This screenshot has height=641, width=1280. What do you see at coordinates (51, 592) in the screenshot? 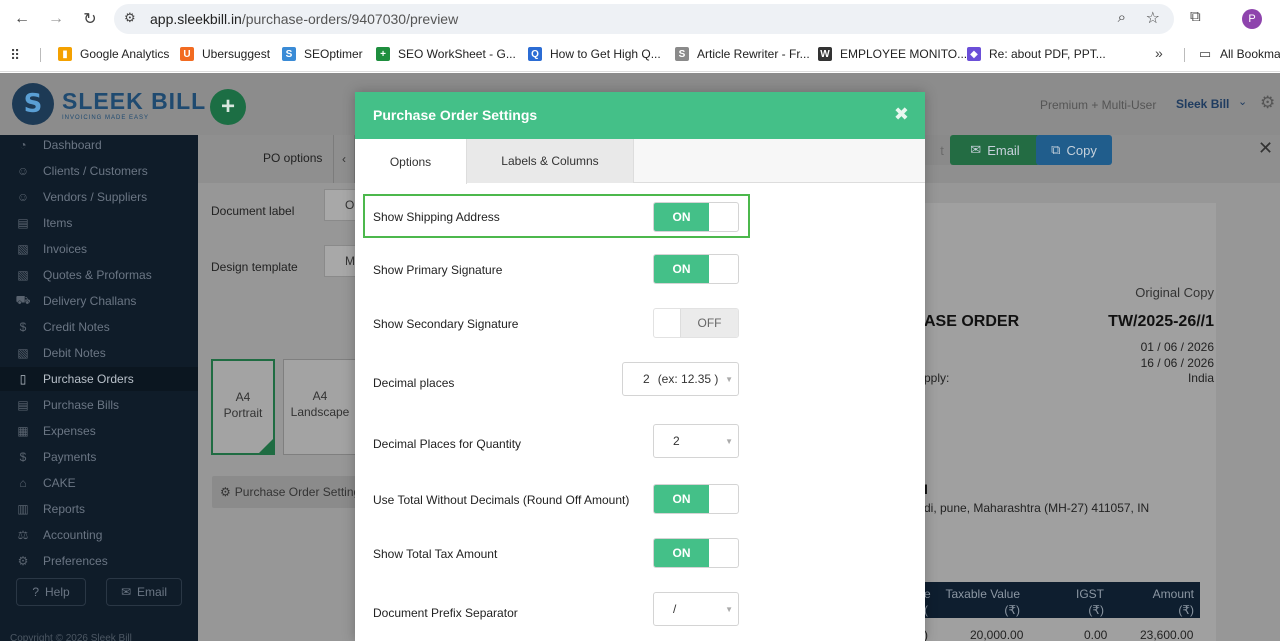
I see `help-button: ? Help` at bounding box center [51, 592].